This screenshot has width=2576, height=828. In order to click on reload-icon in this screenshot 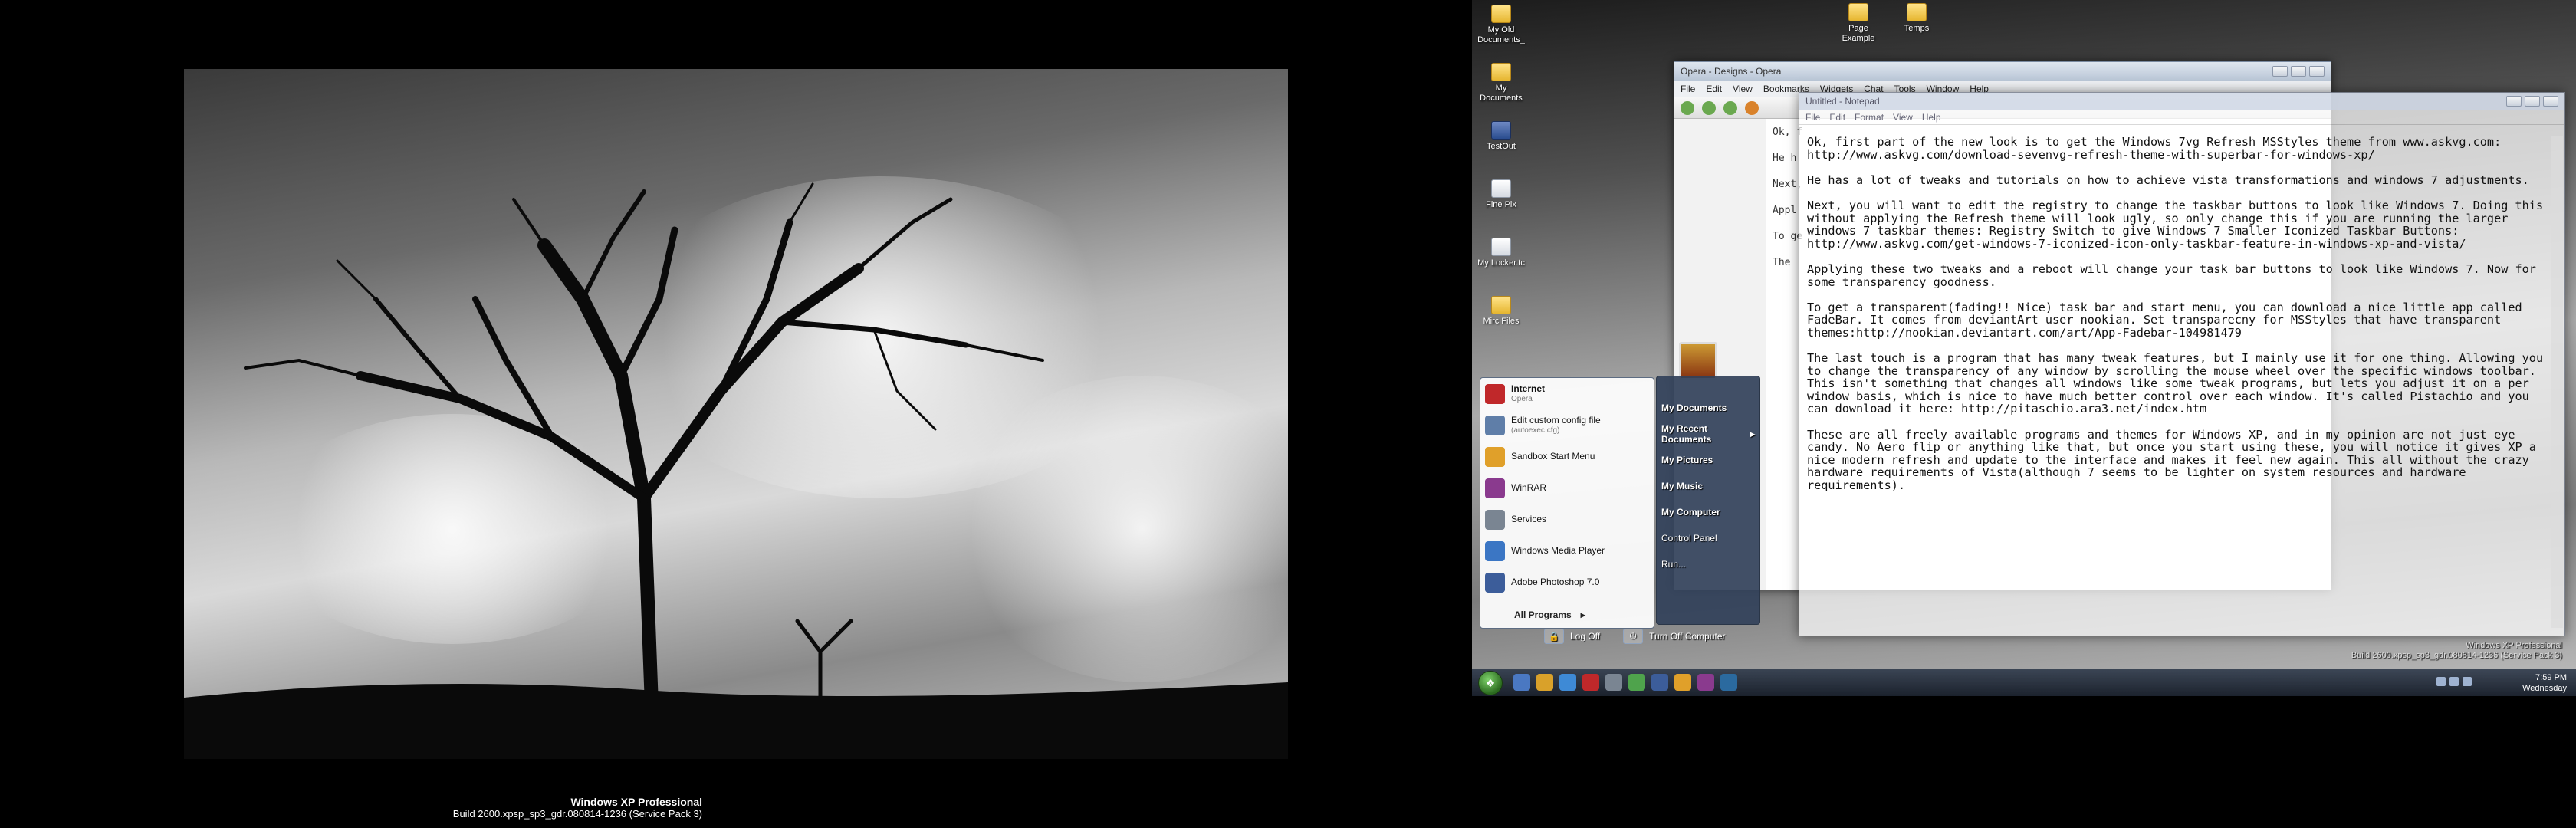, I will do `click(1730, 108)`.